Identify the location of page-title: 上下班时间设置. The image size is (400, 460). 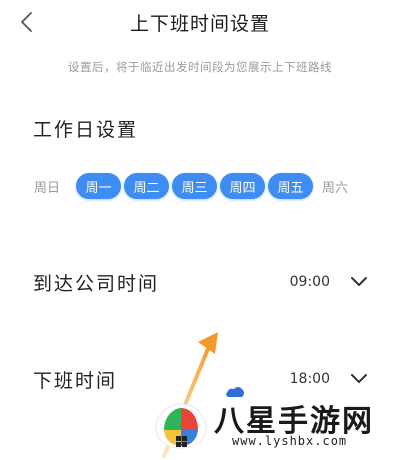
(199, 24).